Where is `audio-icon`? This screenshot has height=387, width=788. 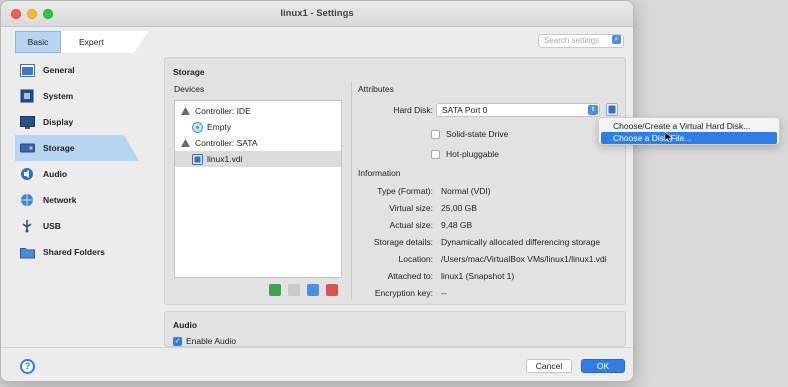
audio-icon is located at coordinates (27, 174).